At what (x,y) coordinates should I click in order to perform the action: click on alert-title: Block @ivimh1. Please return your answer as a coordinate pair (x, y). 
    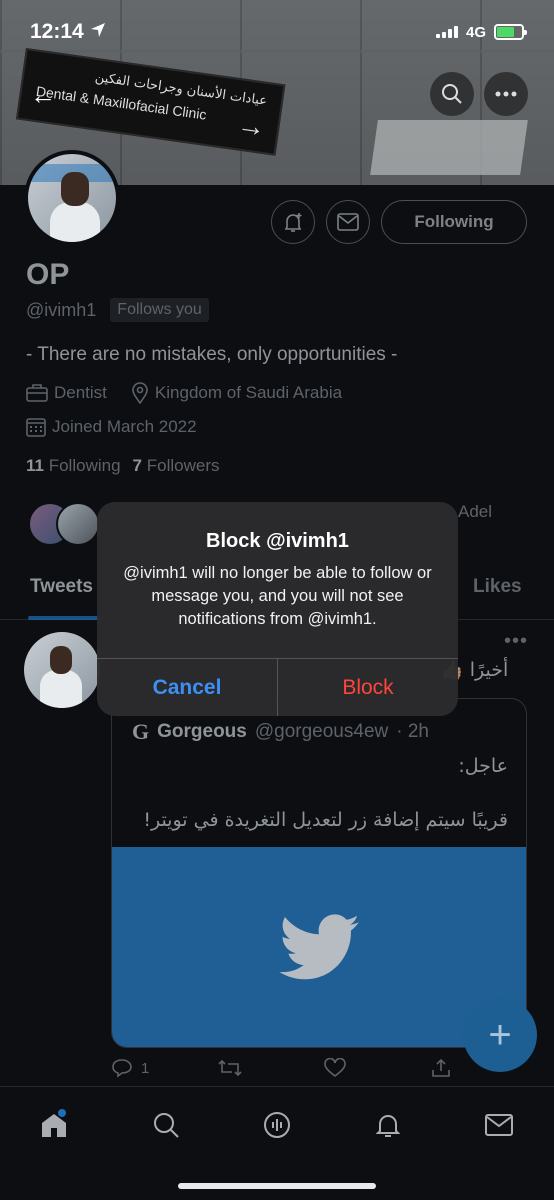
    Looking at the image, I should click on (277, 541).